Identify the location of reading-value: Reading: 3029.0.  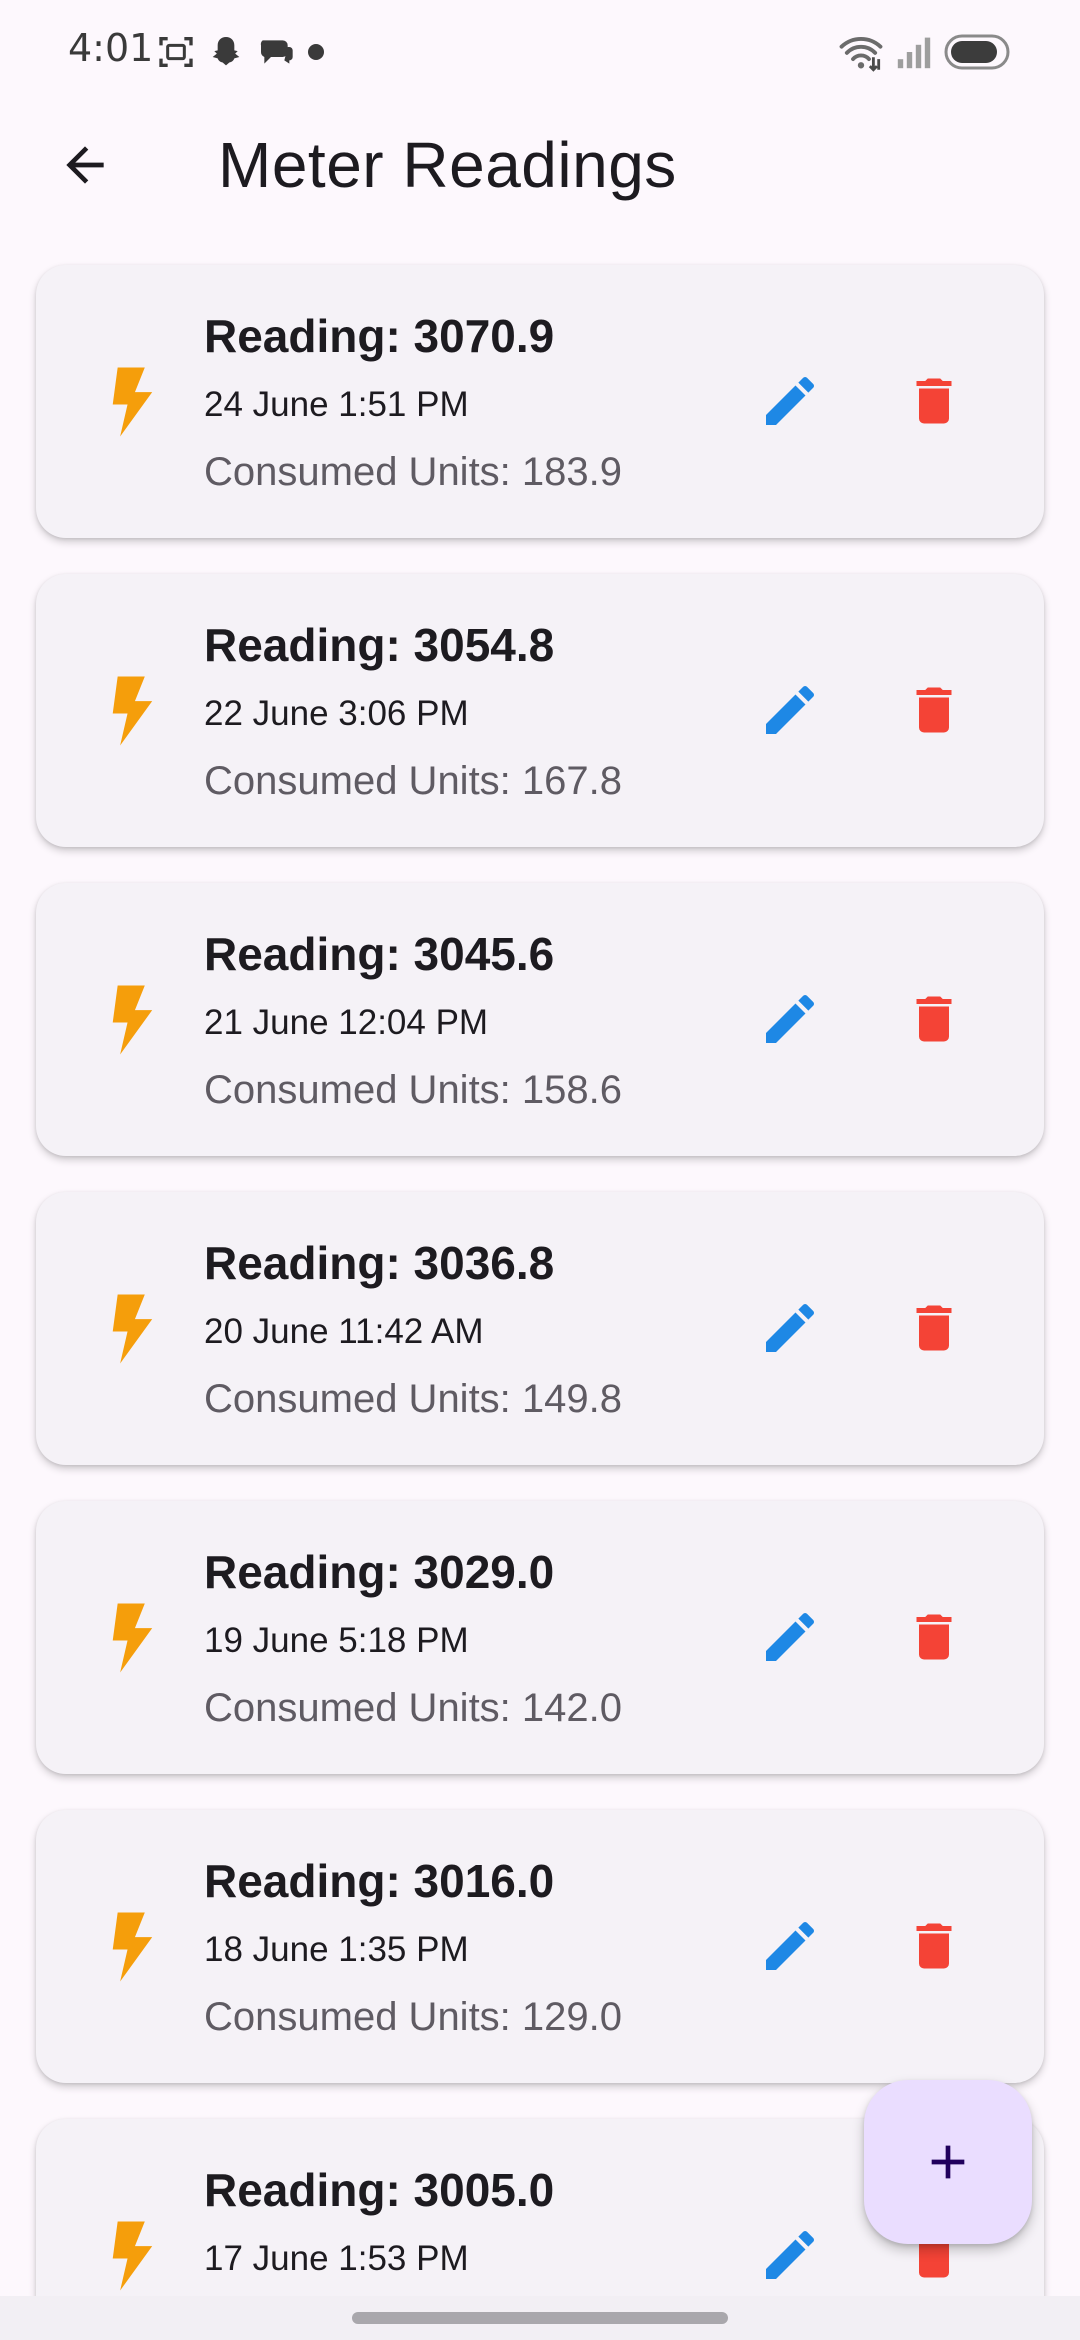
(379, 1572).